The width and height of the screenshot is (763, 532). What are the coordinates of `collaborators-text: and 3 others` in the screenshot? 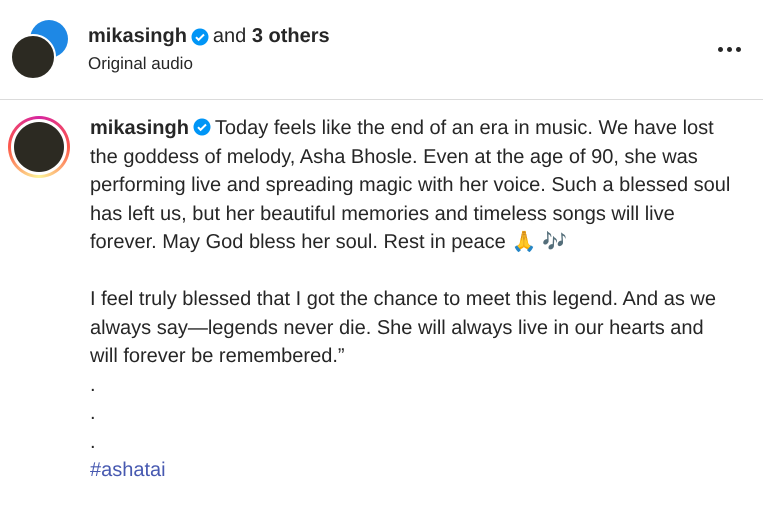 It's located at (271, 36).